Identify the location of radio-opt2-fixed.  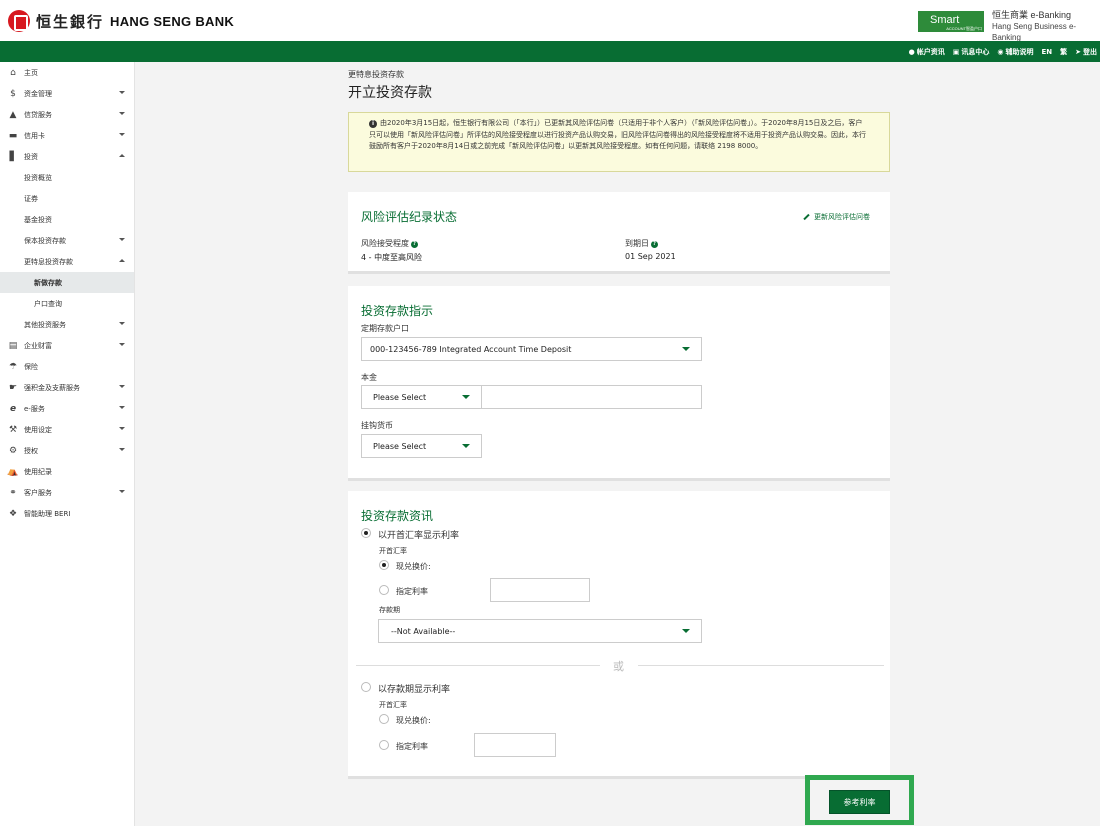
(384, 745).